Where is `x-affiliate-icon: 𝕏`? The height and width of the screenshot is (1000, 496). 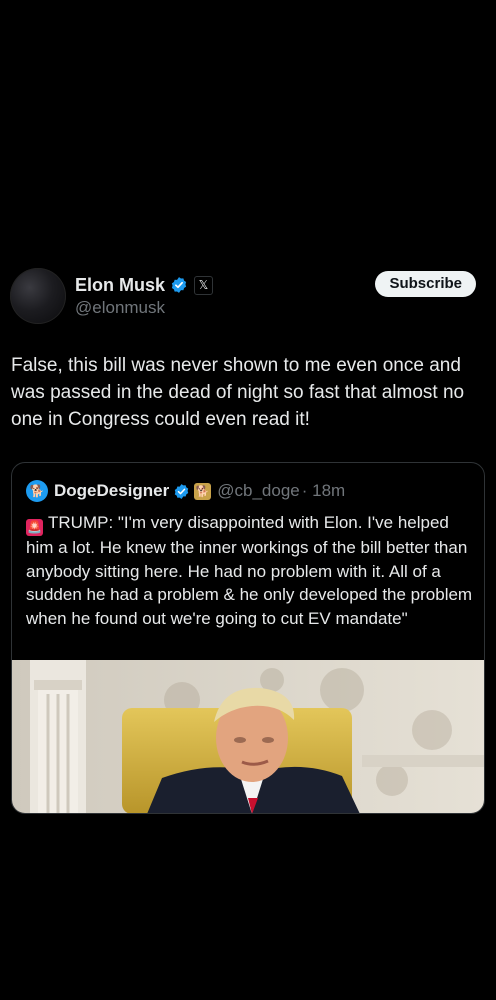
x-affiliate-icon: 𝕏 is located at coordinates (204, 285).